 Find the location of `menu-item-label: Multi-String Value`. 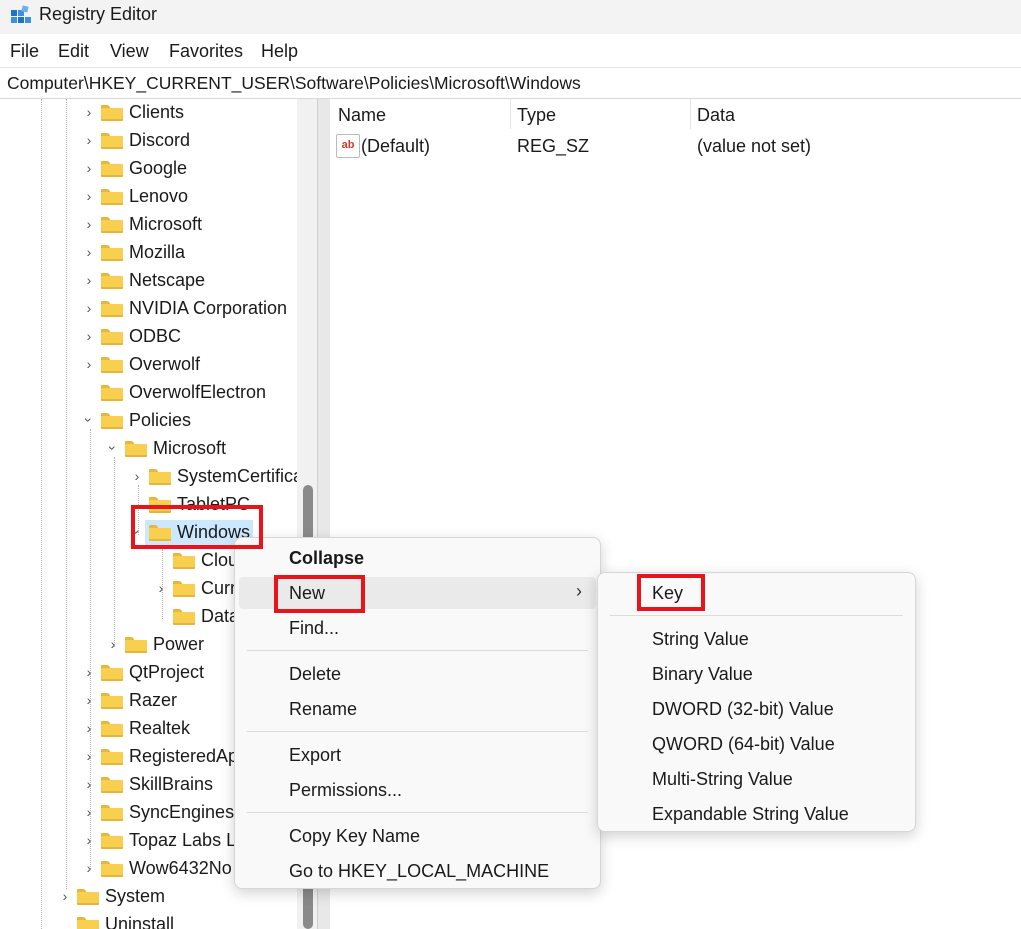

menu-item-label: Multi-String Value is located at coordinates (722, 779).